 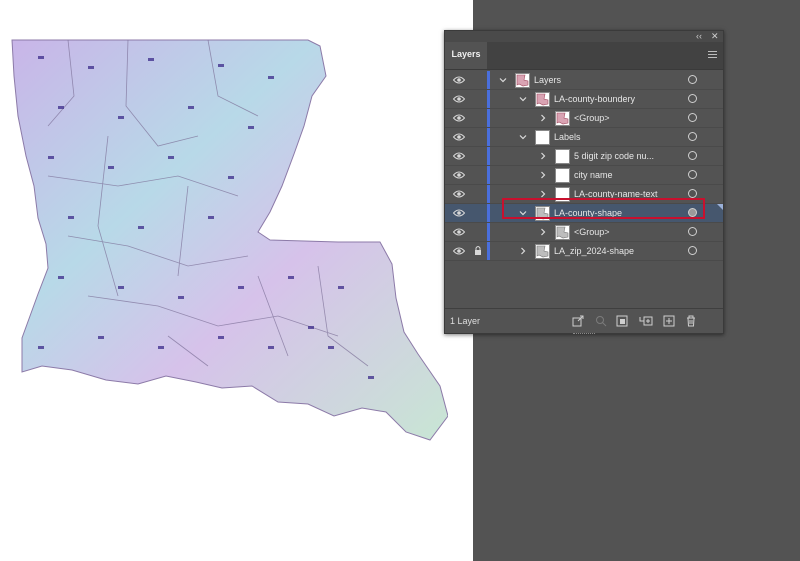 I want to click on layer-name: LA-county-boundery, so click(x=594, y=99).